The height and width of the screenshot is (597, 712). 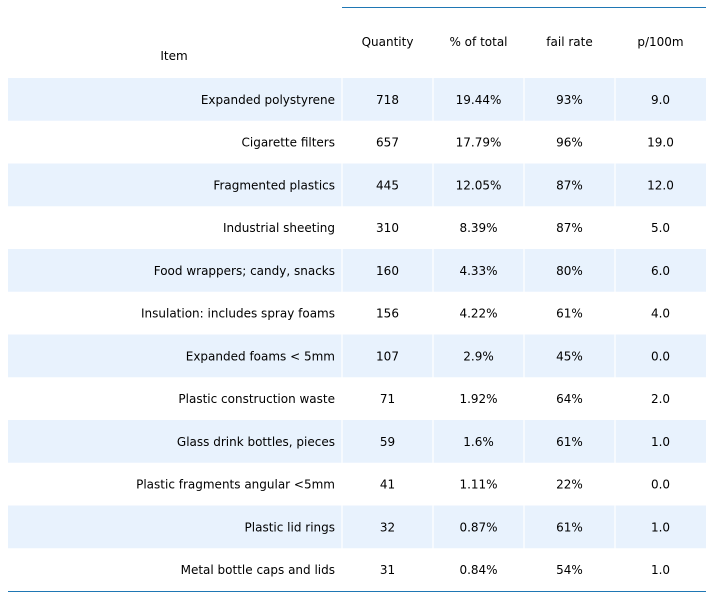 What do you see at coordinates (569, 143) in the screenshot?
I see `value-cell: 96%` at bounding box center [569, 143].